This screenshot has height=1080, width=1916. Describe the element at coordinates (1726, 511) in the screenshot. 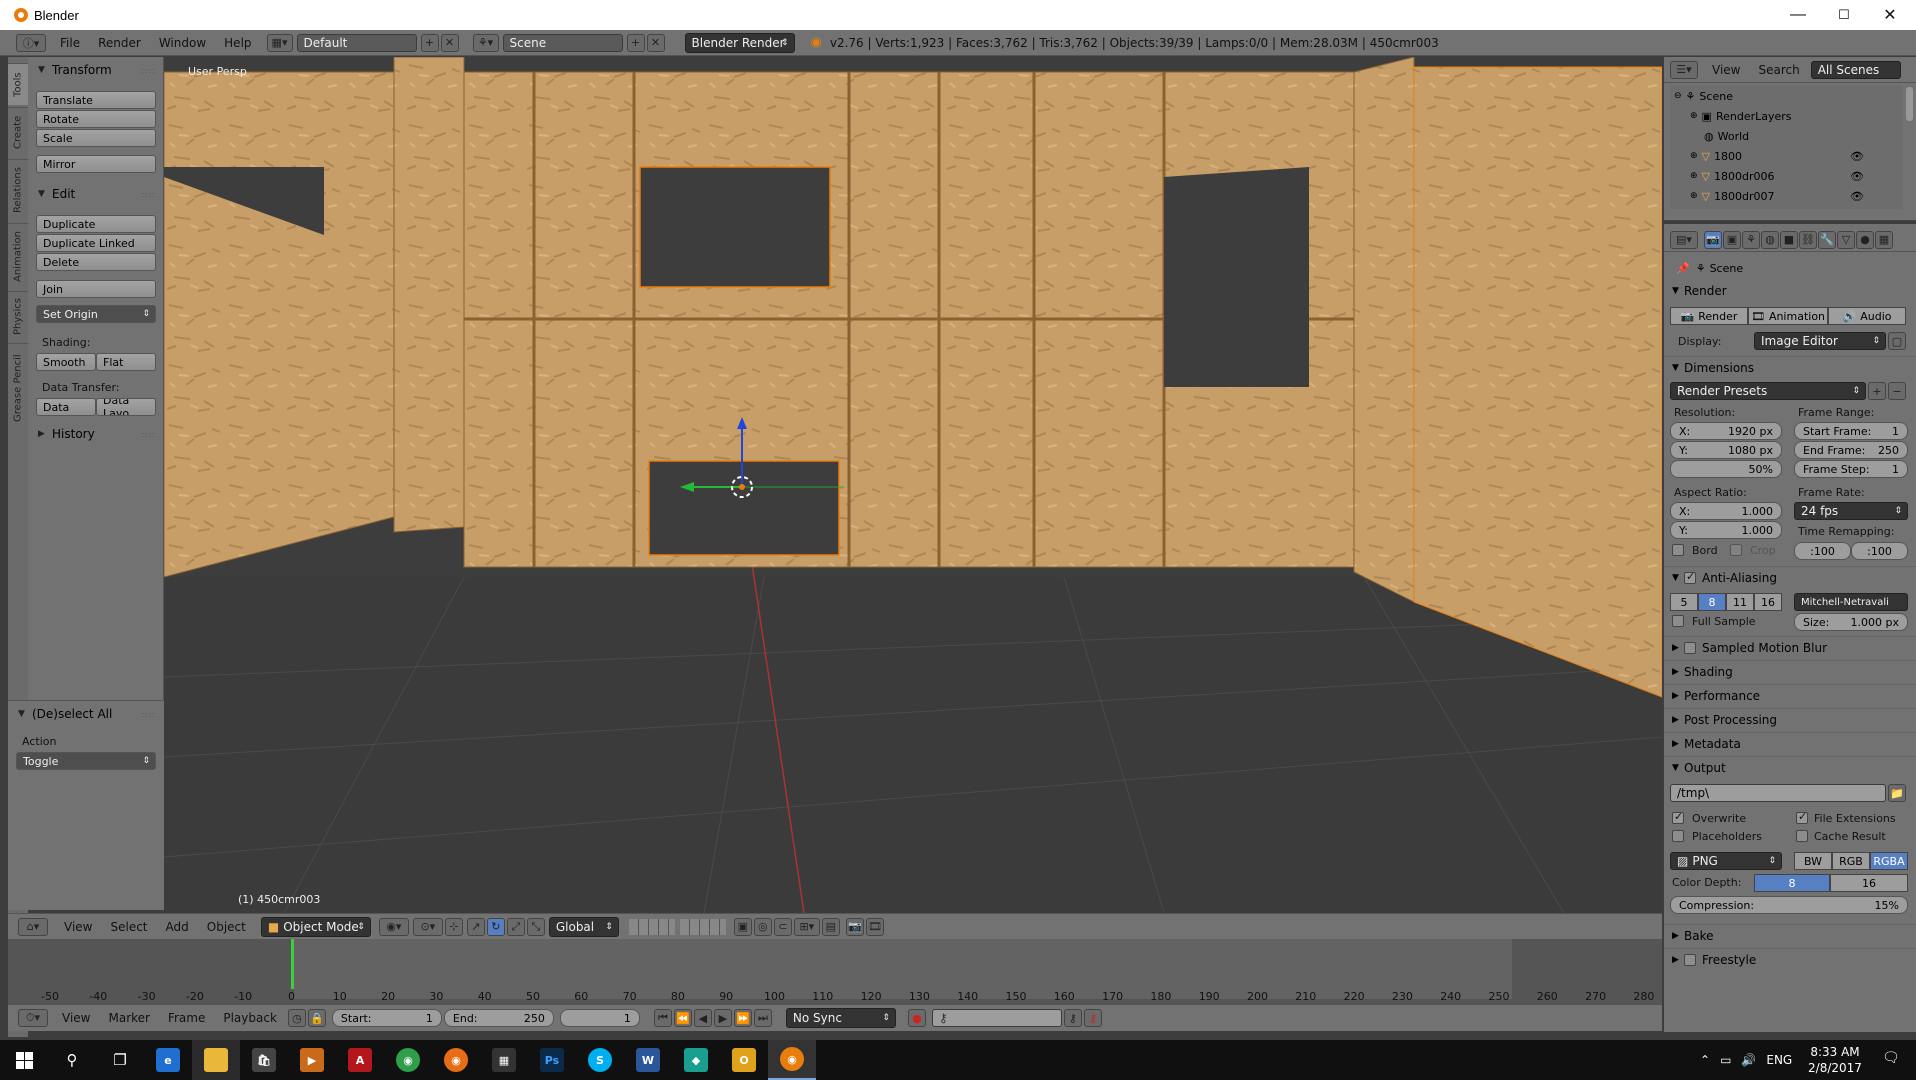

I see `aspect-x-field: X: 1.000` at that location.